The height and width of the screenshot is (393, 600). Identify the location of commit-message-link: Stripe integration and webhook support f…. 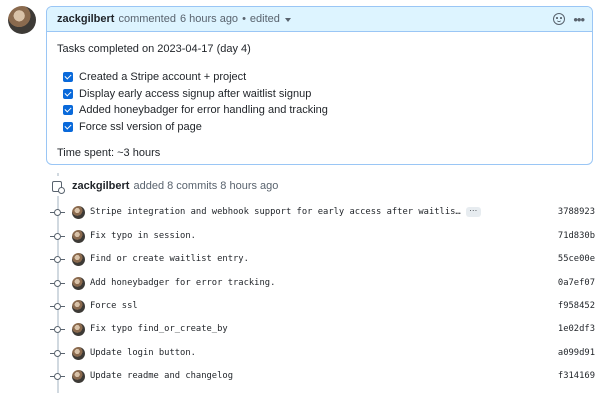
(275, 212).